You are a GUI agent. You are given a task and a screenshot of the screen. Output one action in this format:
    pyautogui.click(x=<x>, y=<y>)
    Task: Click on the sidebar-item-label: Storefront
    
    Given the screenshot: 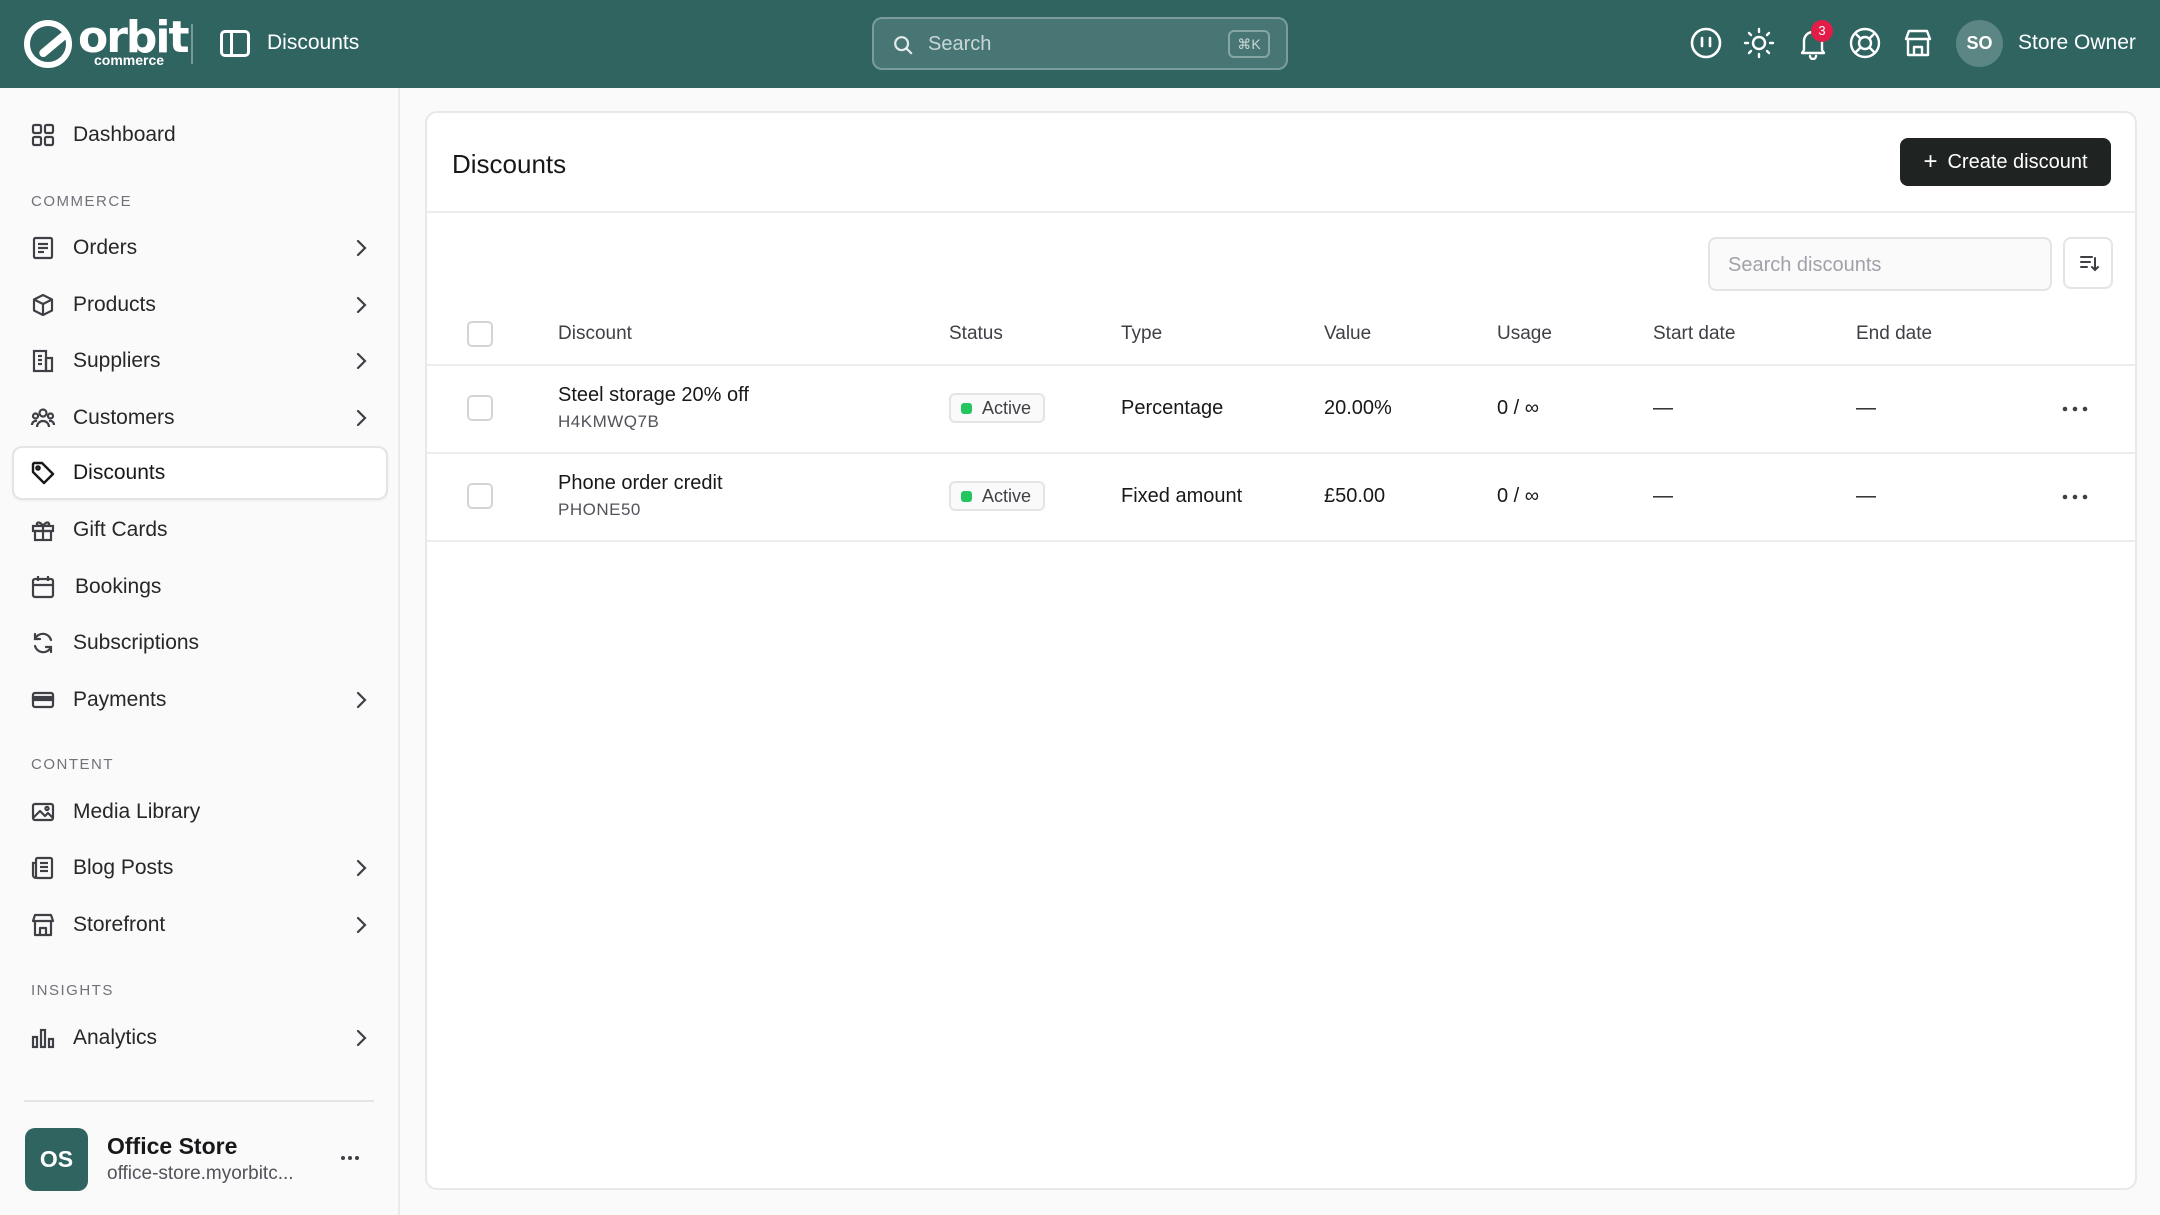 What is the action you would take?
    pyautogui.click(x=119, y=924)
    